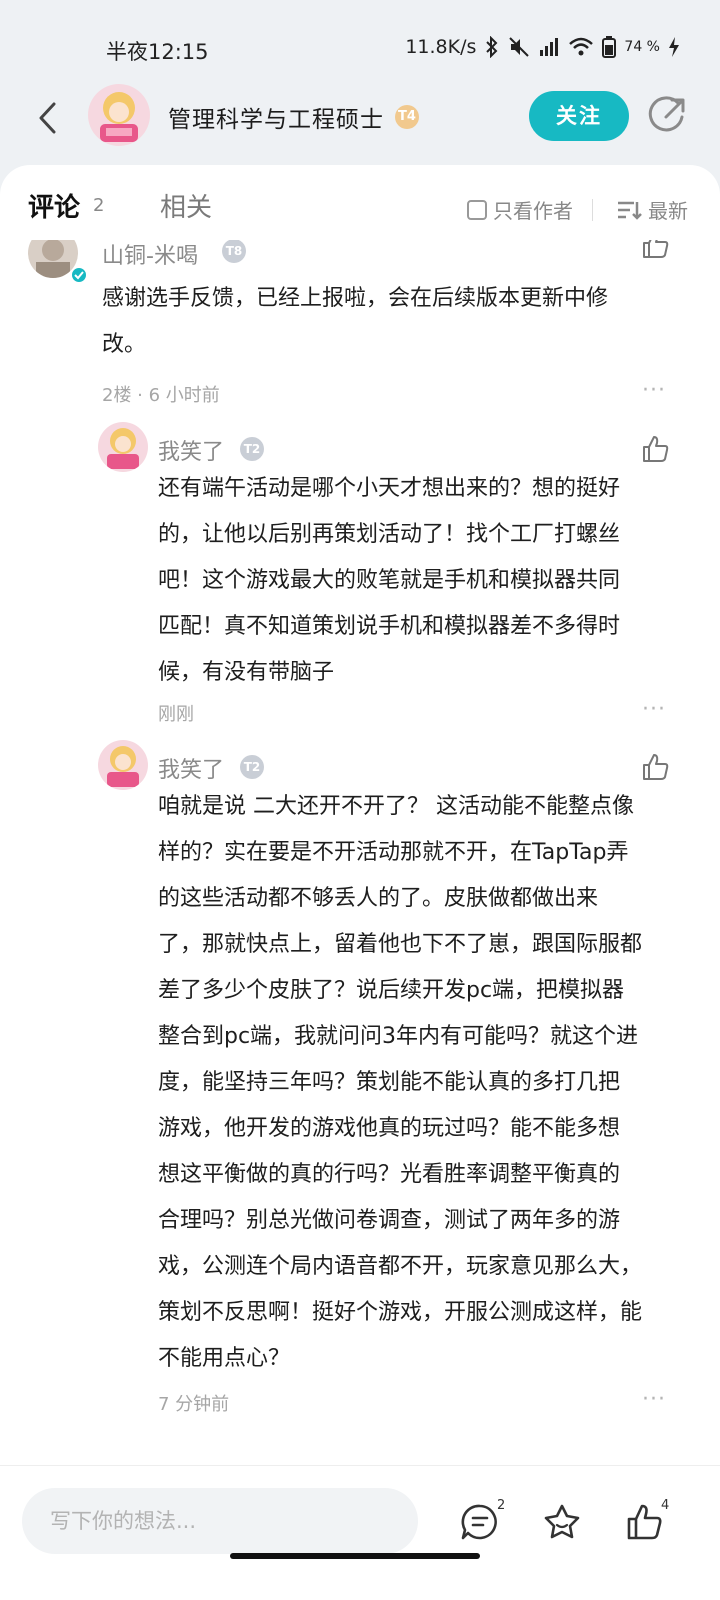 The height and width of the screenshot is (1600, 720). I want to click on author-name: 管理科学与工程硕士, so click(276, 117).